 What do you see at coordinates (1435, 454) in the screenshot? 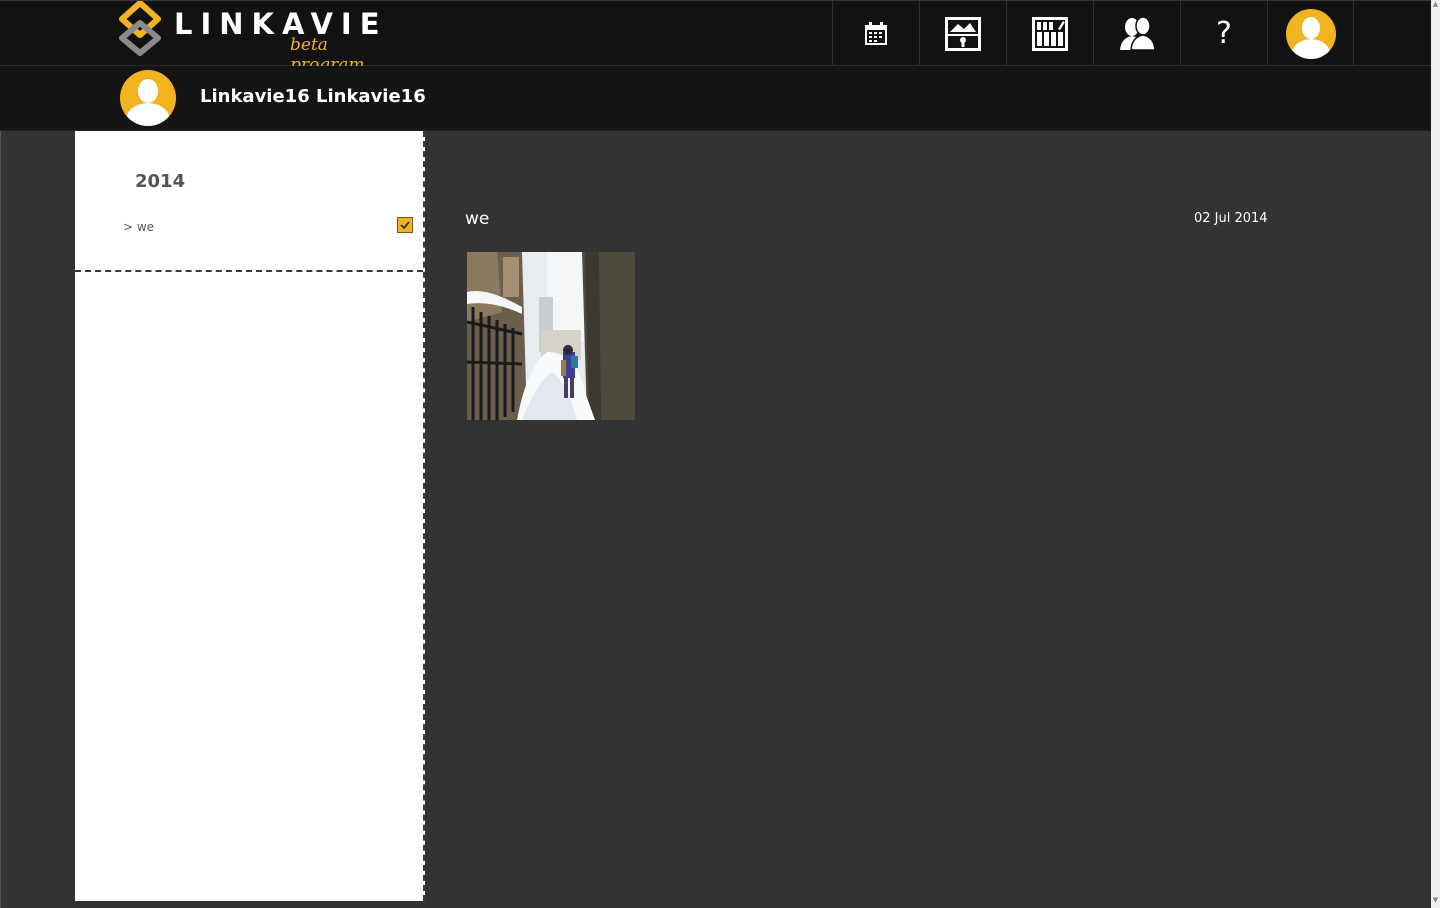
I see `page-scrollbar: ▲ ▼` at bounding box center [1435, 454].